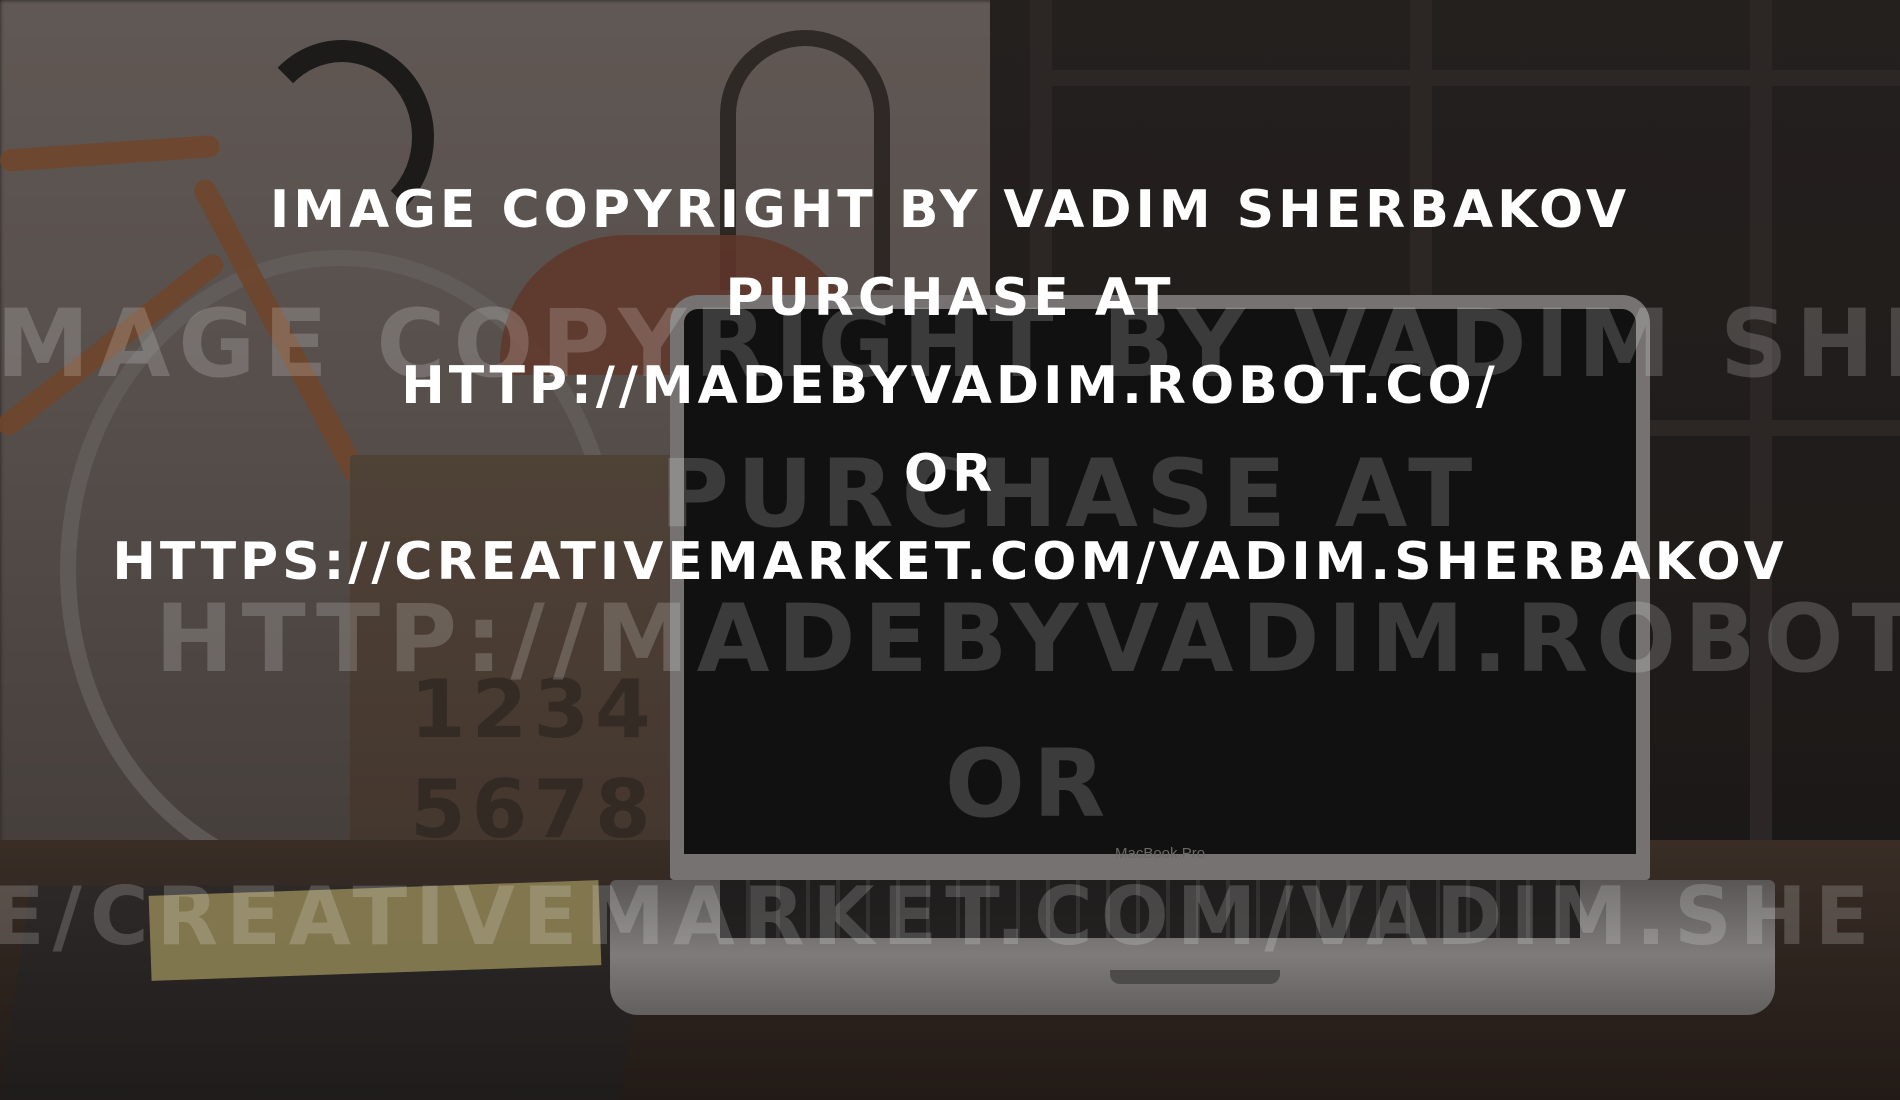  Describe the element at coordinates (939, 916) in the screenshot. I see `watermark-faint-line5: E/CREATIVEMARKET.COM/VADIM.SHE` at that location.